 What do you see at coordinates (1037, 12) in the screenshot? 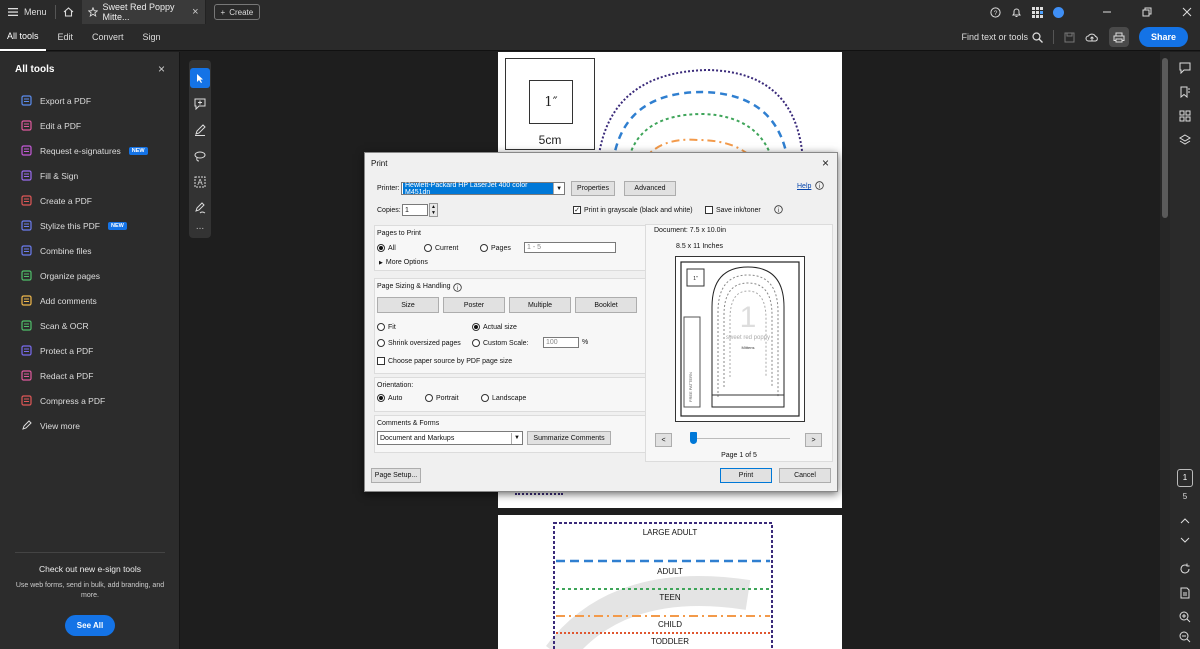
I see `apps-grid-icon` at bounding box center [1037, 12].